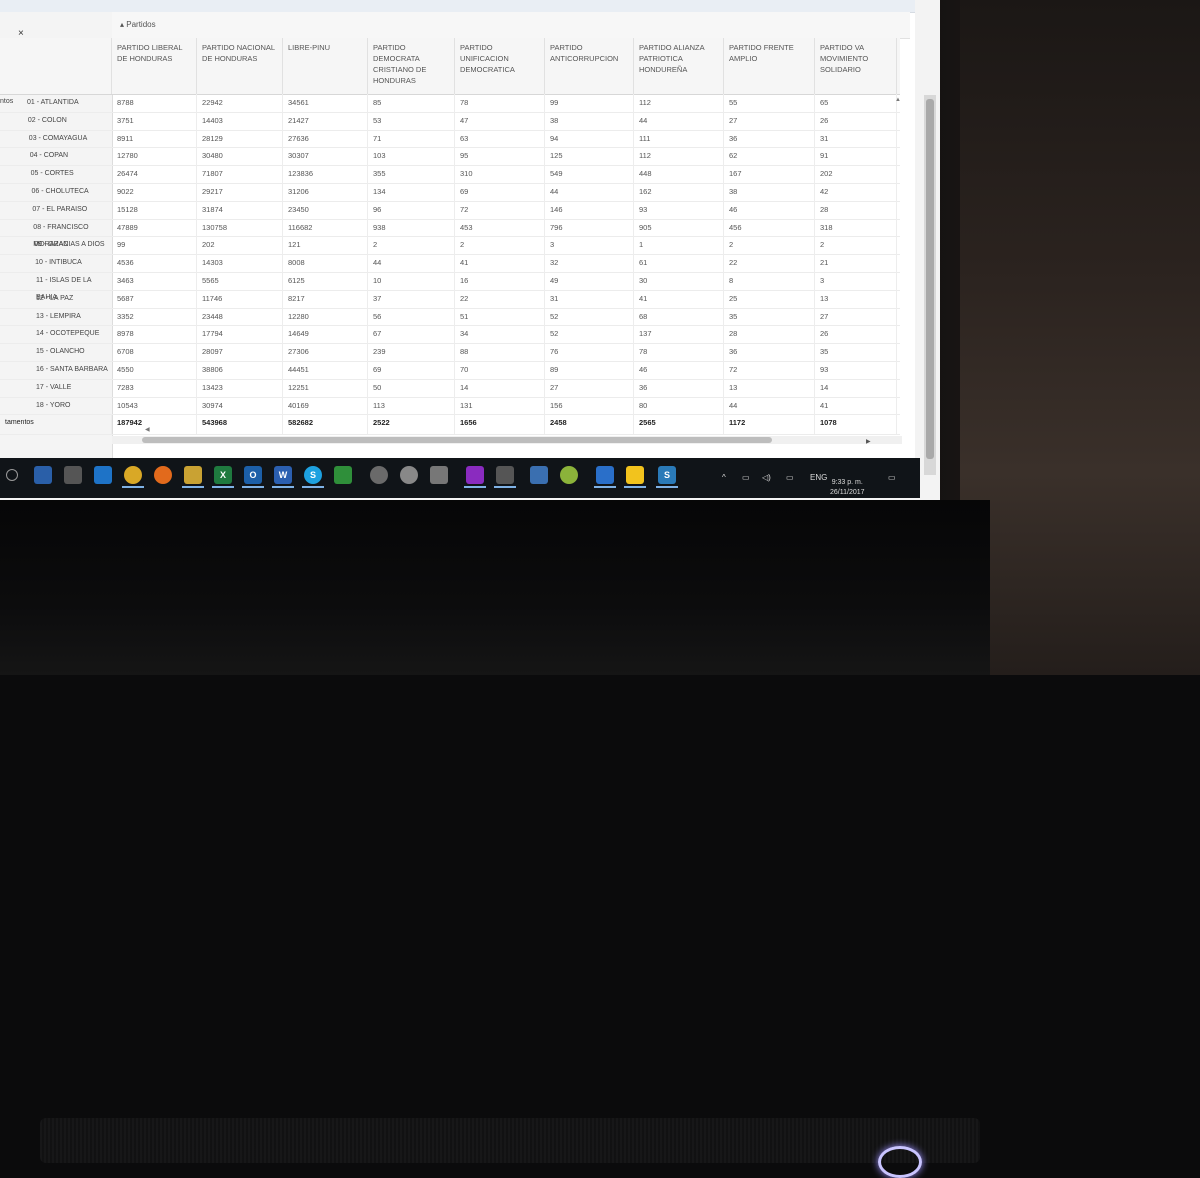 The height and width of the screenshot is (1178, 1200). I want to click on table-cell: 95, so click(500, 156).